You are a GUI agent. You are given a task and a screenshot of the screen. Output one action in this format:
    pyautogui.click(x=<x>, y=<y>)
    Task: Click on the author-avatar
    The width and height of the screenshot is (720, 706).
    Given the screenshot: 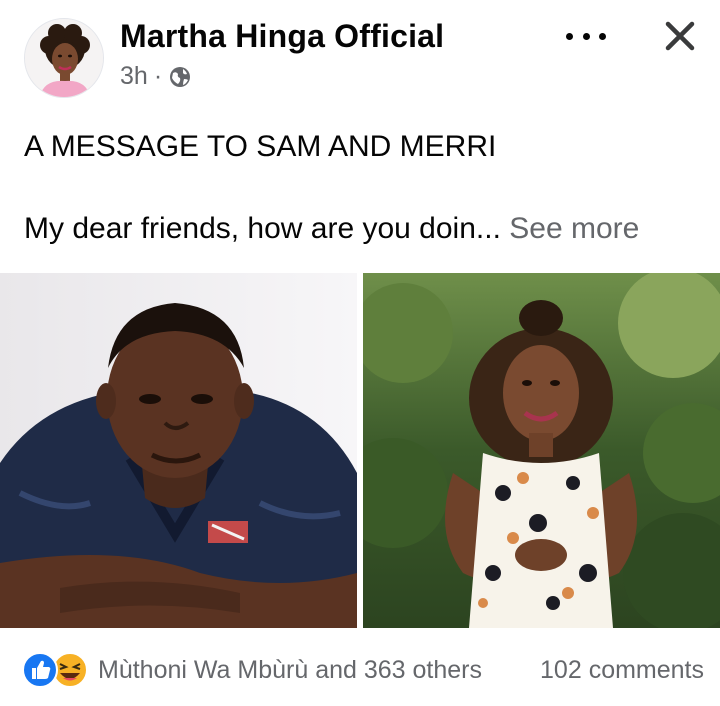 What is the action you would take?
    pyautogui.click(x=64, y=58)
    